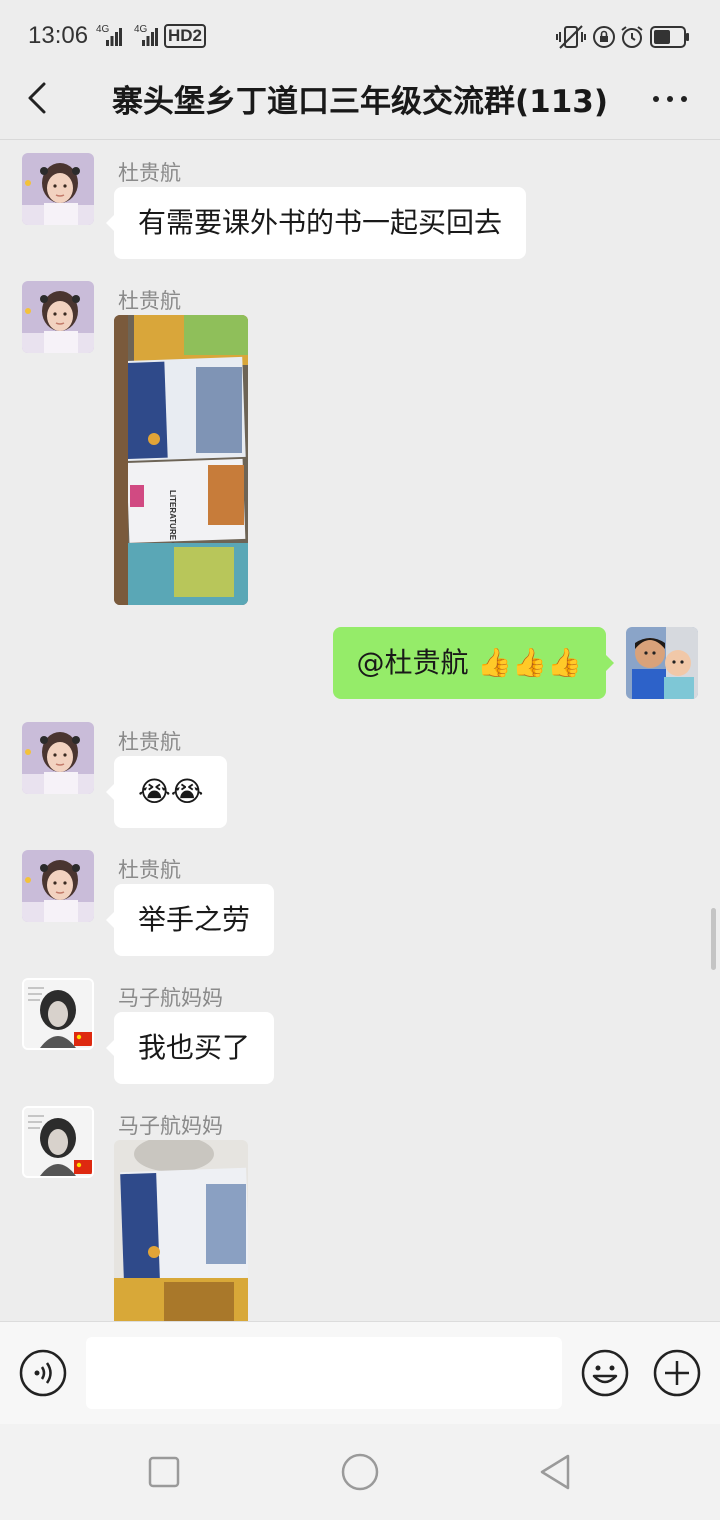  What do you see at coordinates (324, 1373) in the screenshot?
I see `message-input` at bounding box center [324, 1373].